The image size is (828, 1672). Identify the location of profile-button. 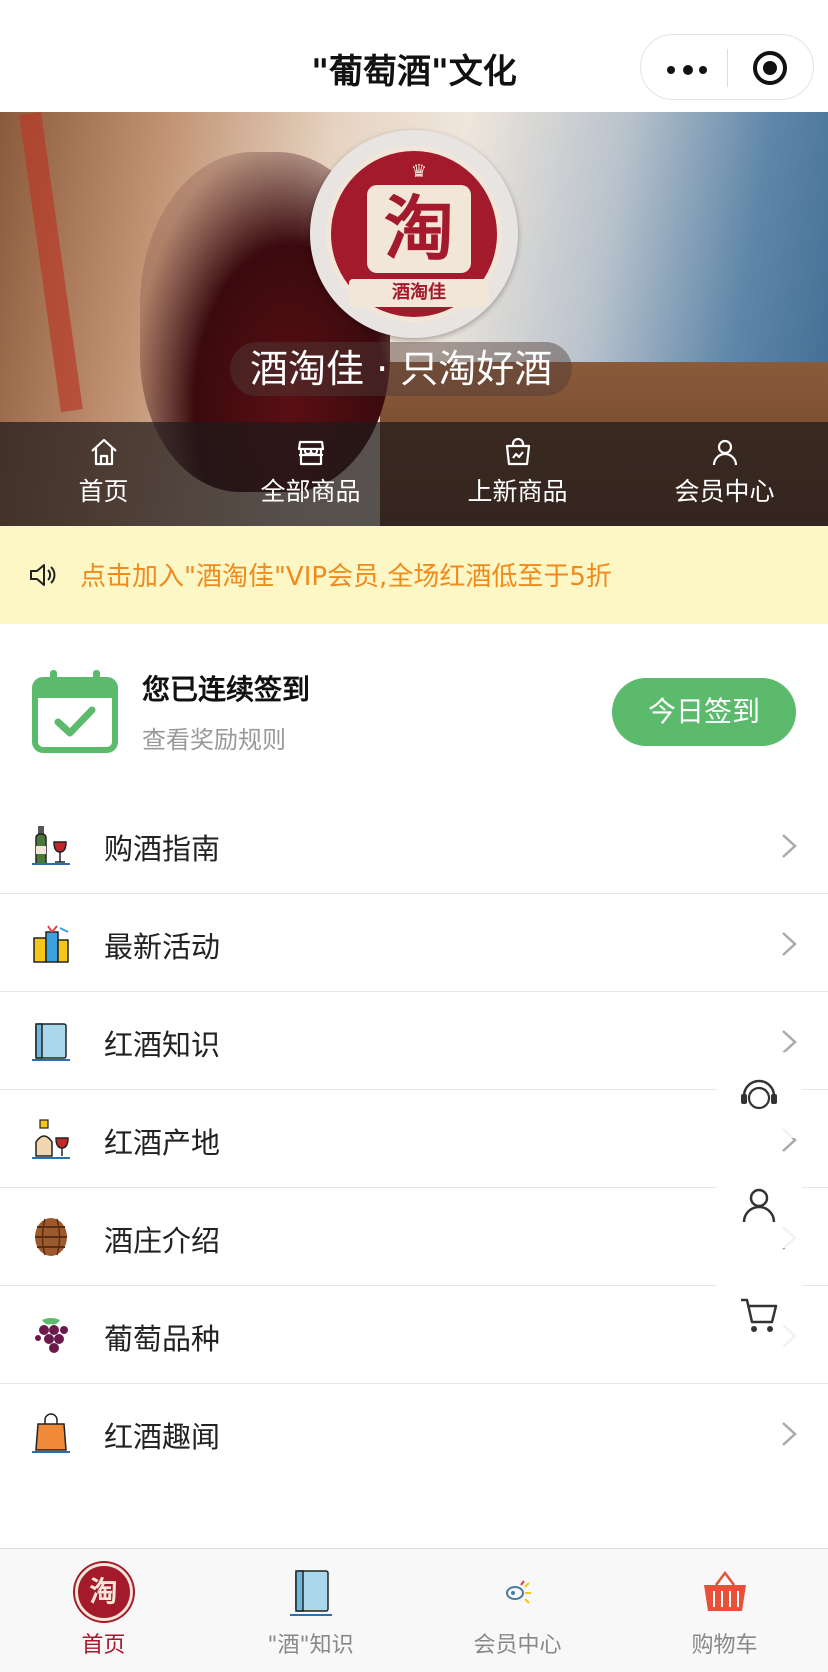
(759, 1205).